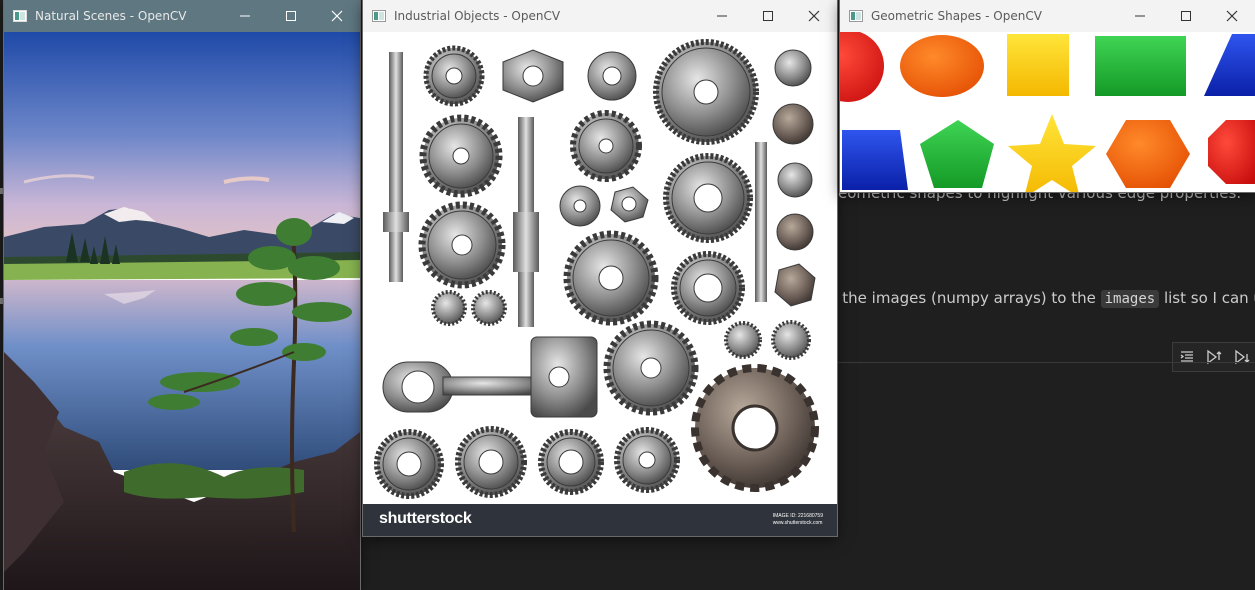 The image size is (1255, 590). Describe the element at coordinates (425, 518) in the screenshot. I see `brand-watermark: shutterstock` at that location.